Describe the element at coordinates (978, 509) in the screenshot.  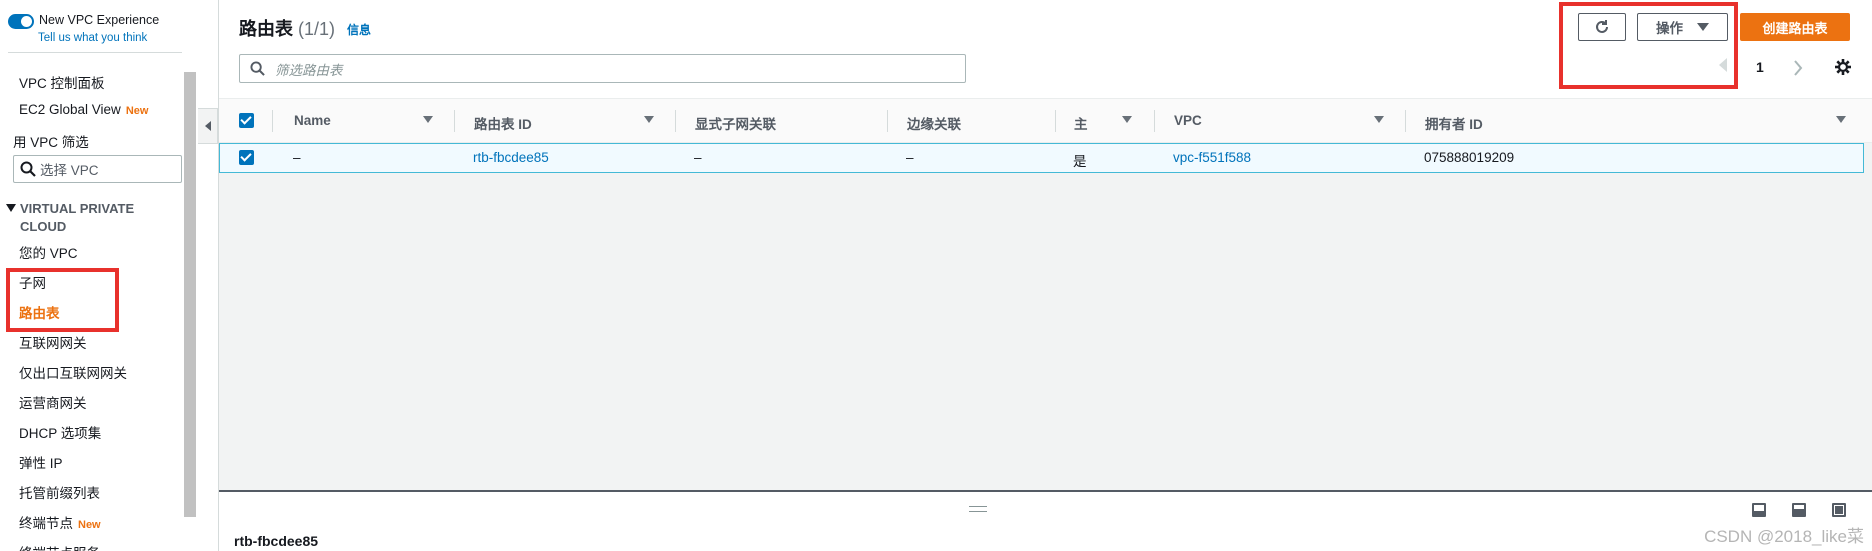
I see `resize-handle` at that location.